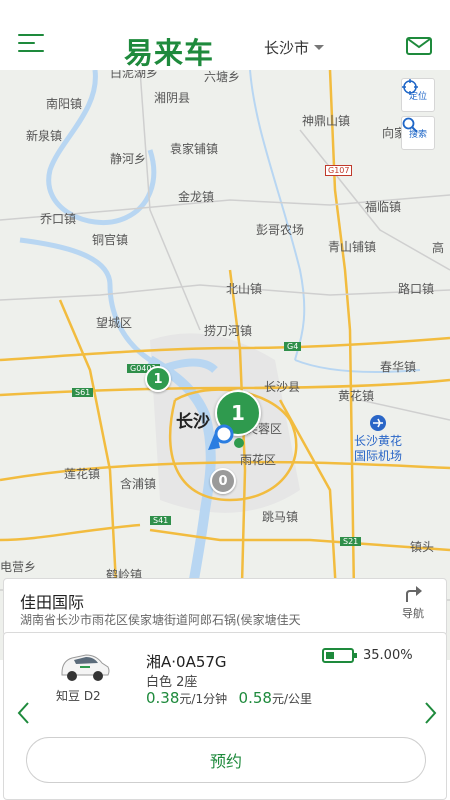 The image size is (450, 800). I want to click on car-image, so click(84, 667).